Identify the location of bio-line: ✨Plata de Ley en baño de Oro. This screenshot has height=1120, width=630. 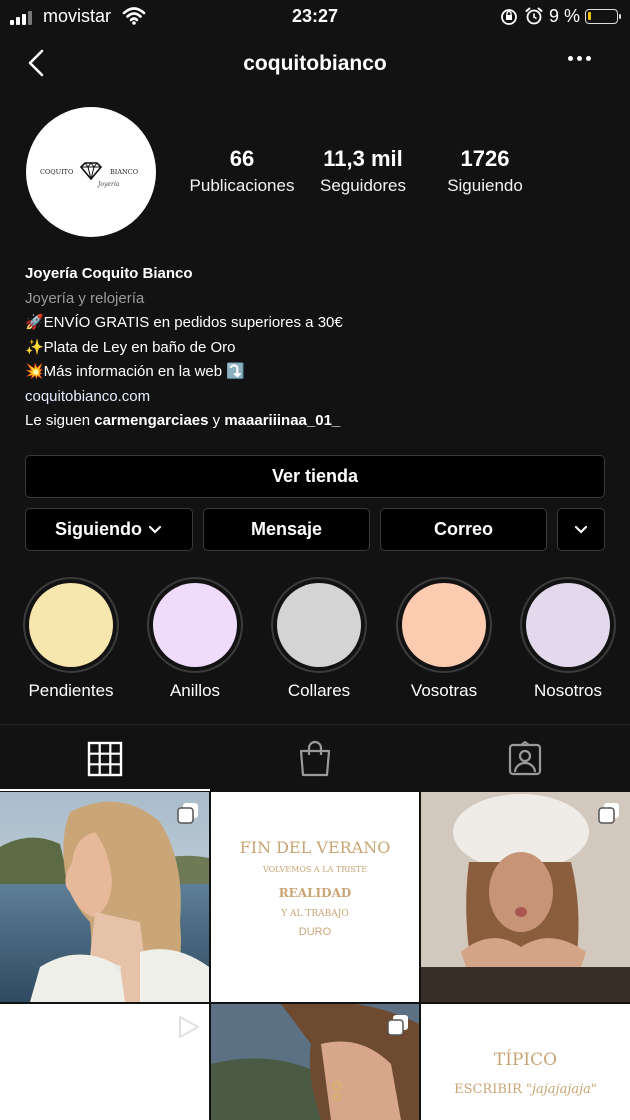
(130, 347).